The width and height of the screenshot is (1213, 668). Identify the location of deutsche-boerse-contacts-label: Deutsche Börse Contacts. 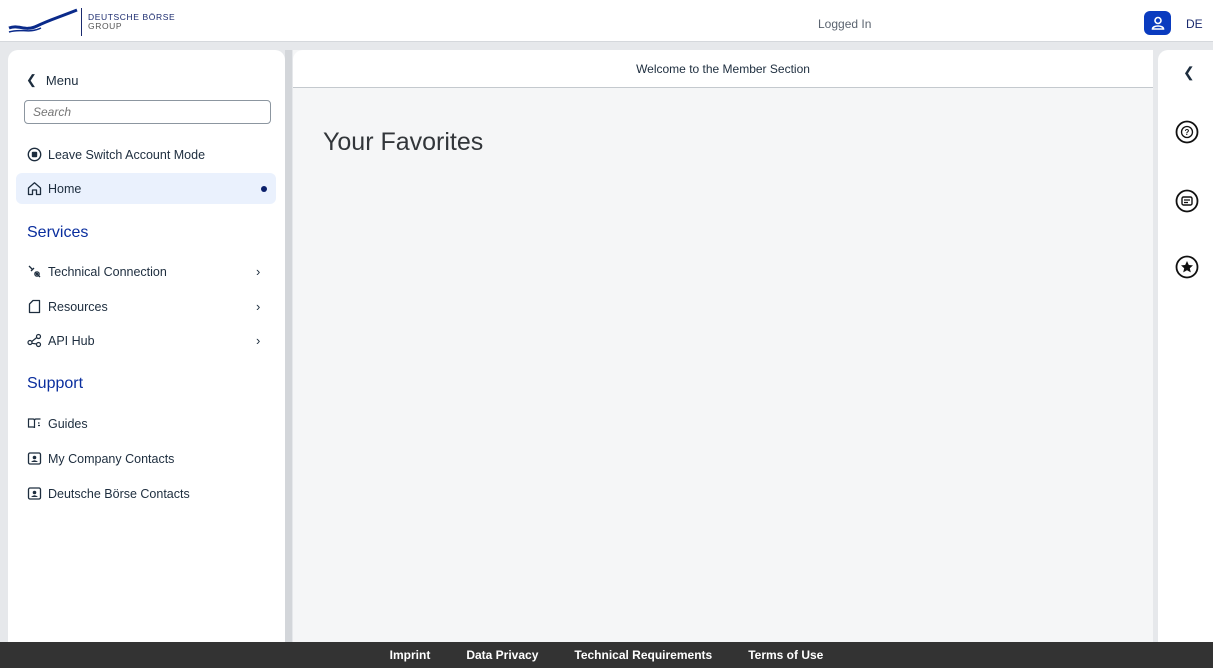
(119, 493).